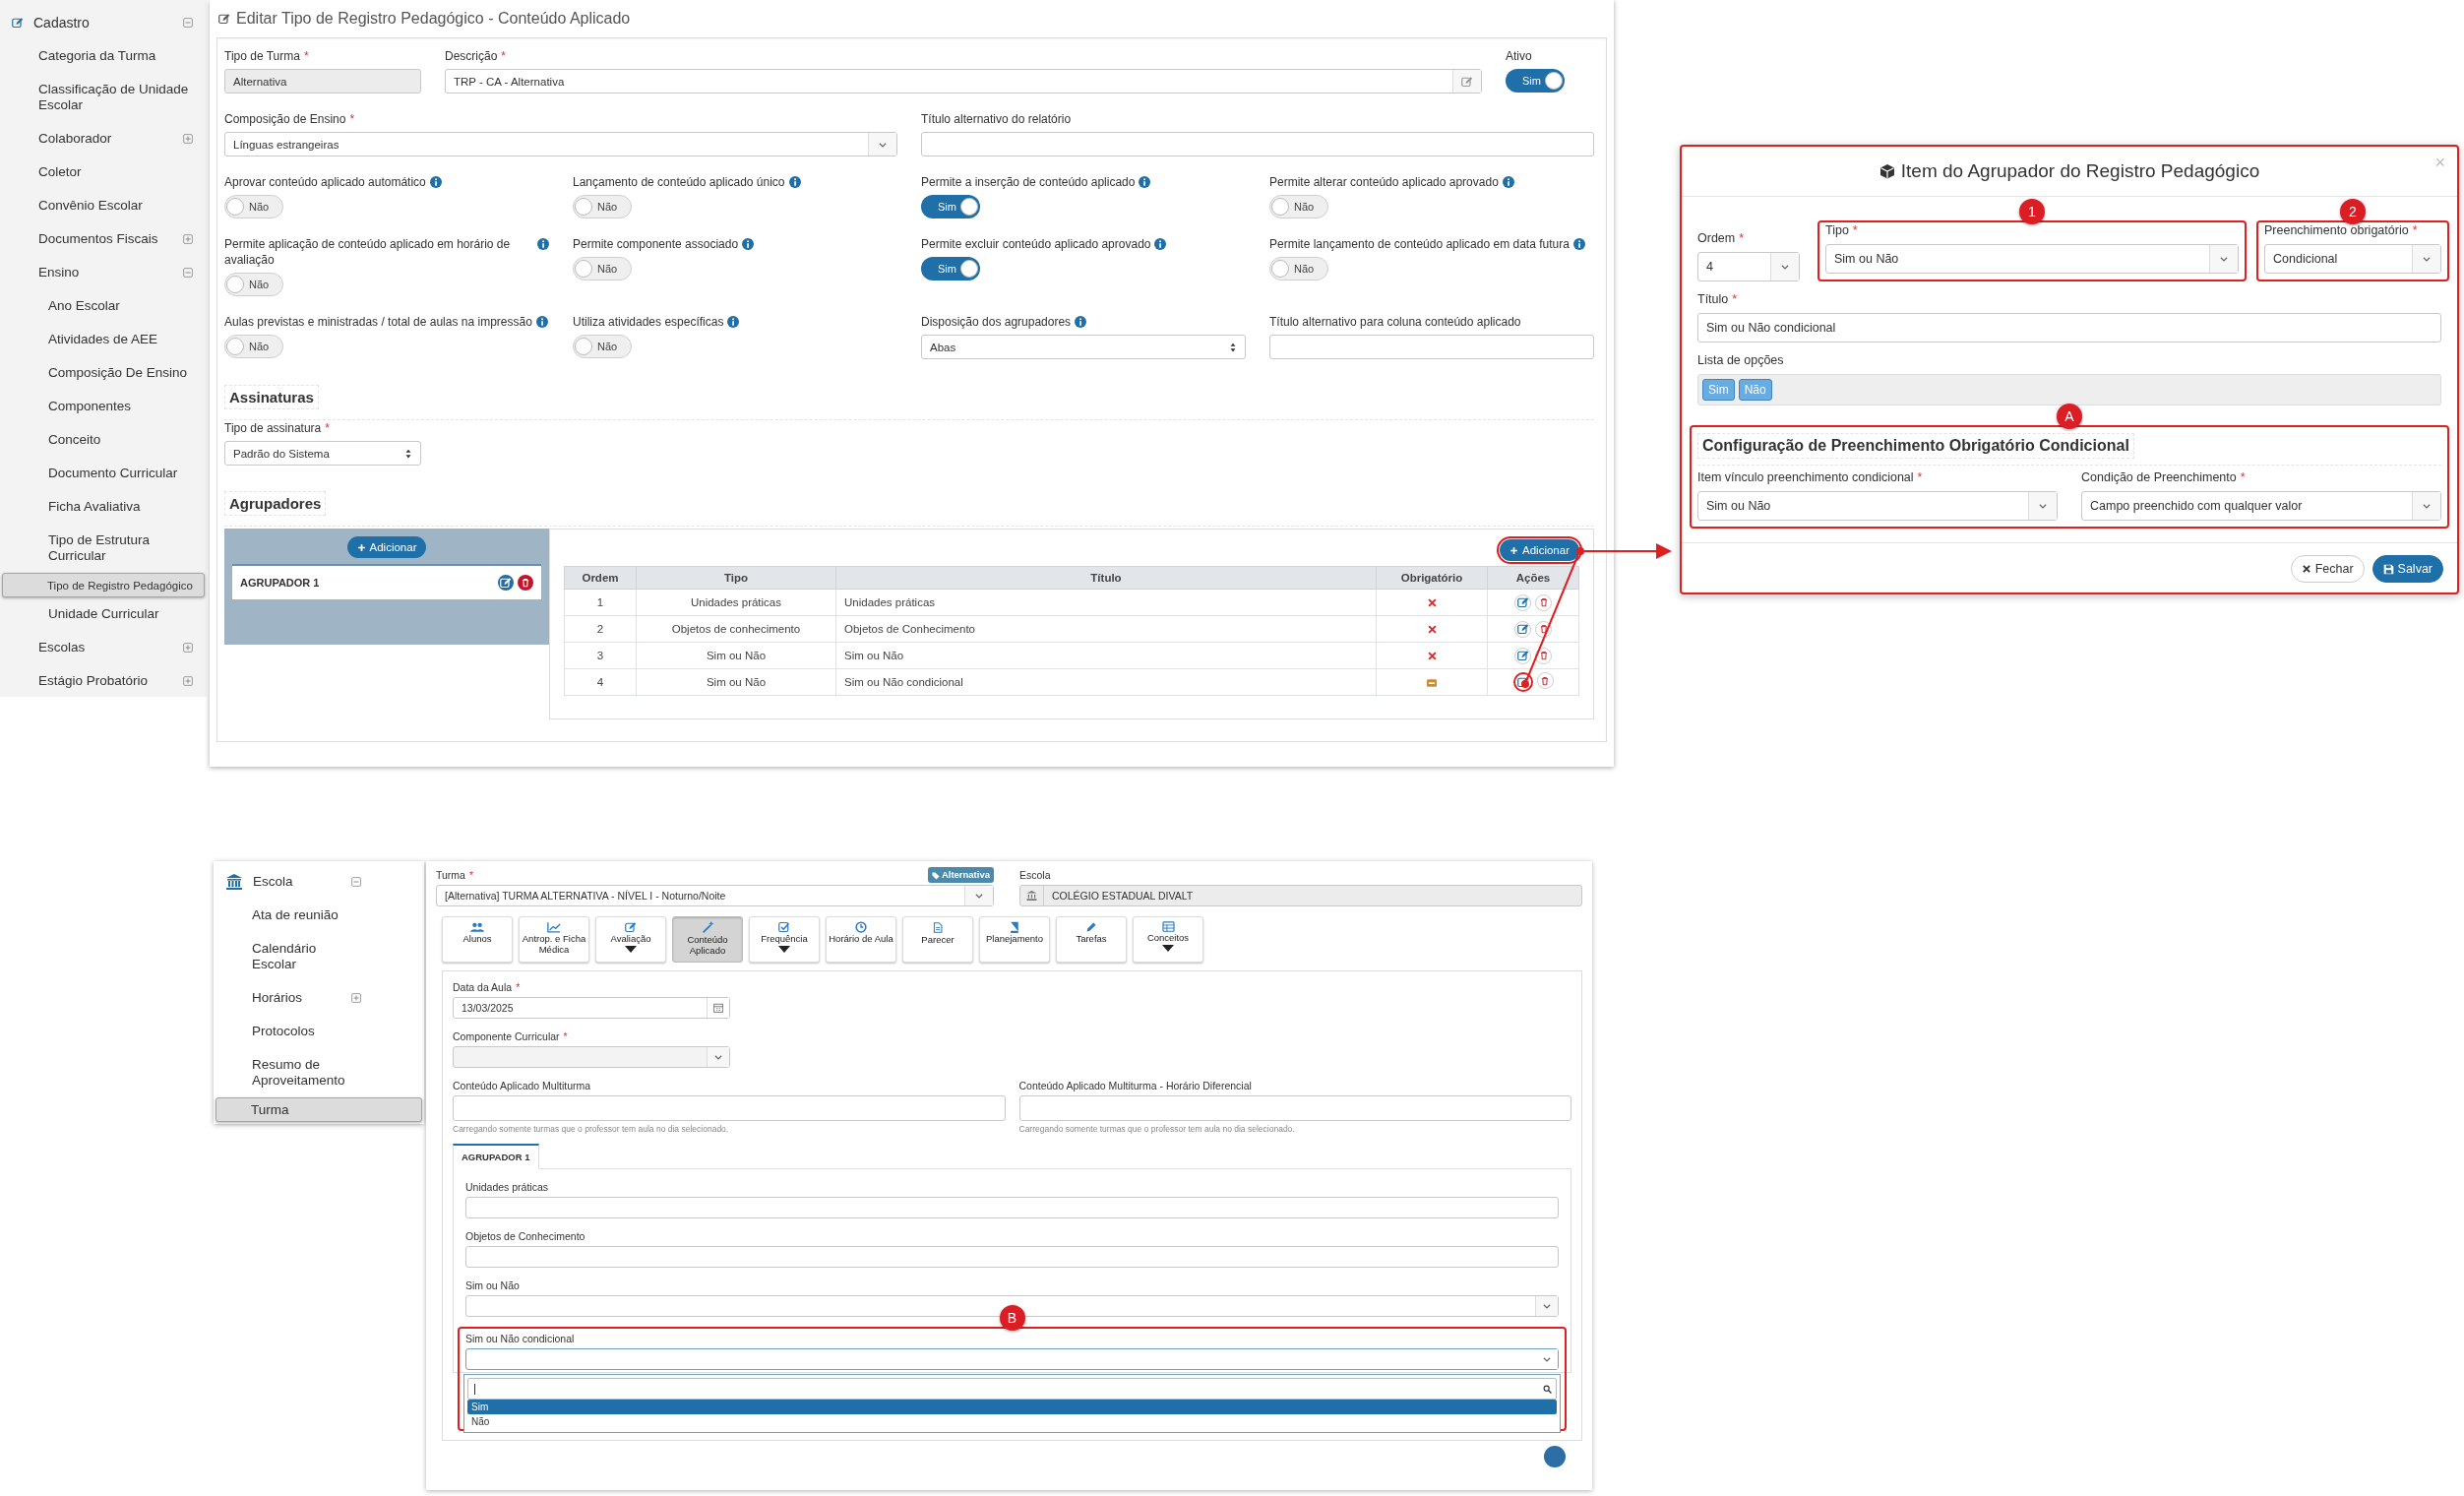 The width and height of the screenshot is (2464, 1496). What do you see at coordinates (554, 939) in the screenshot?
I see `toolbar-button: Antrop. e Ficha Médica` at bounding box center [554, 939].